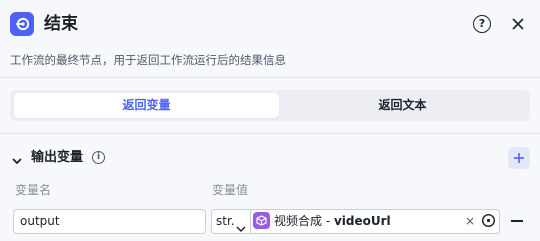 This screenshot has width=540, height=241. Describe the element at coordinates (230, 190) in the screenshot. I see `column-header-value: 变量值` at that location.